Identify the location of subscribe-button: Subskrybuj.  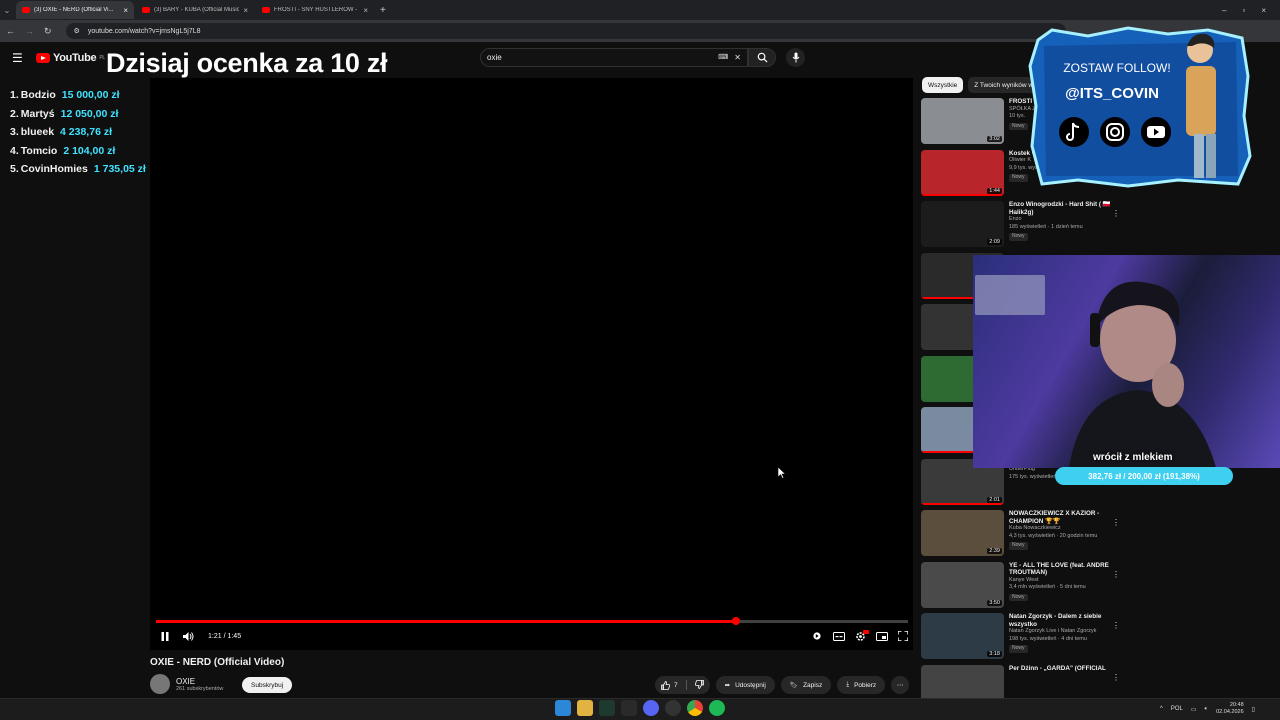
(267, 685).